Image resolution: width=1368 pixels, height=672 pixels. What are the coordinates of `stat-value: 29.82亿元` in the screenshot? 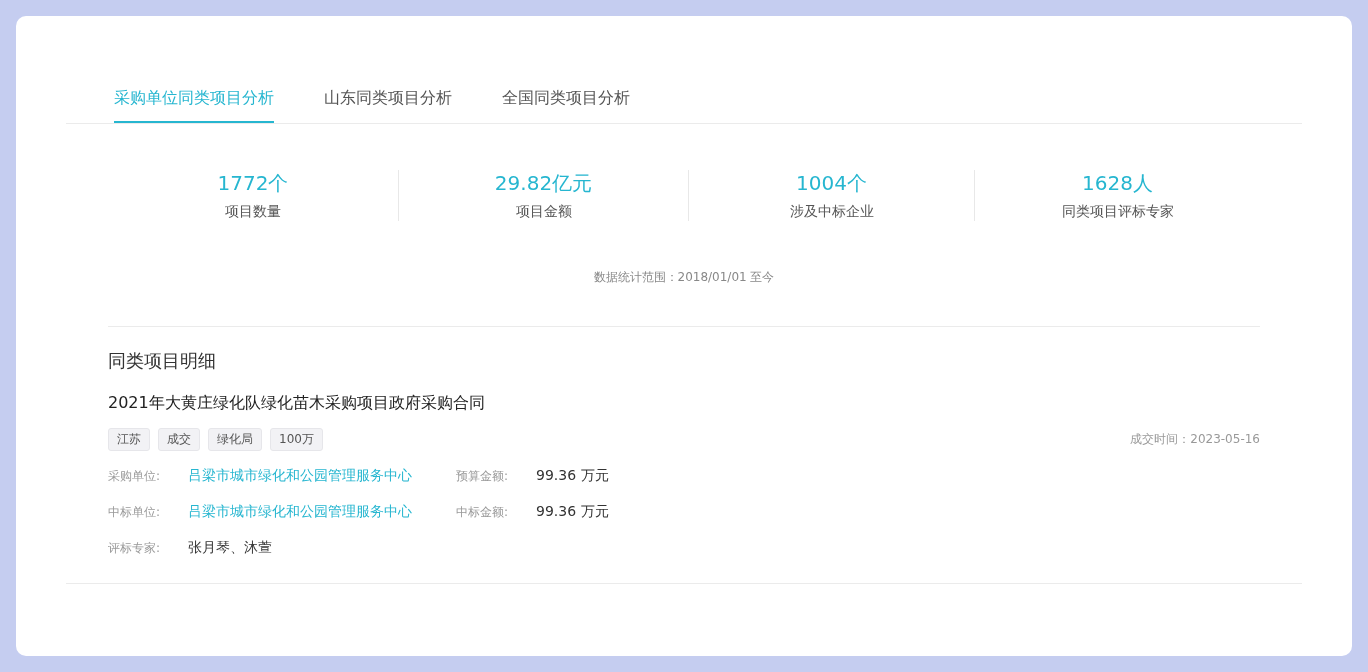 It's located at (543, 183).